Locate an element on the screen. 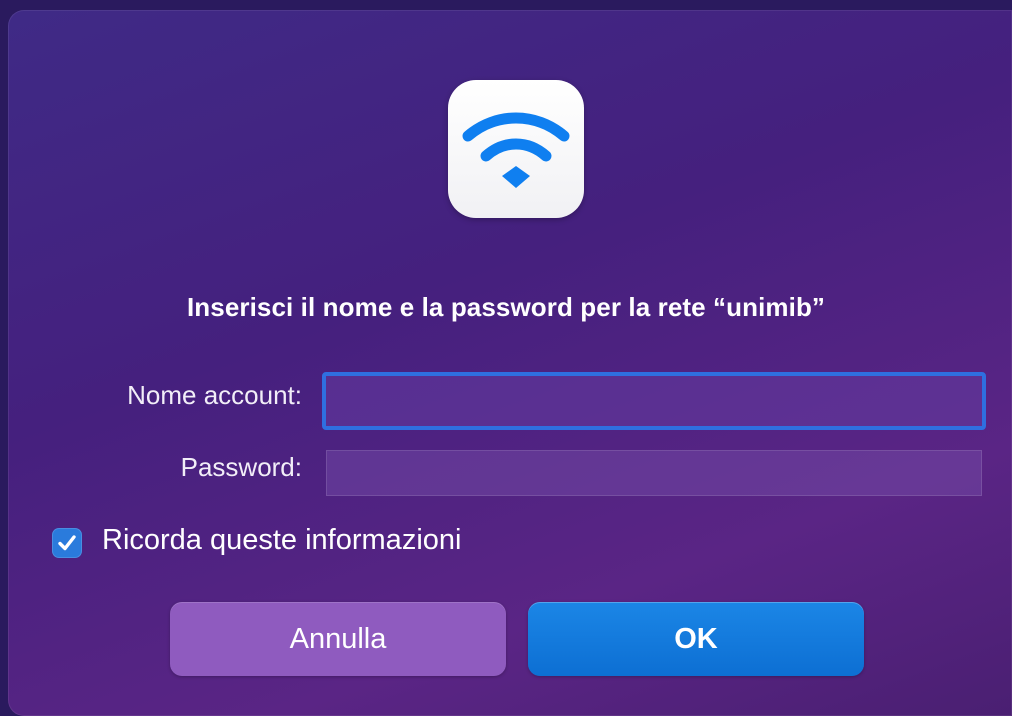 This screenshot has height=716, width=1012. checkmark-icon is located at coordinates (67, 543).